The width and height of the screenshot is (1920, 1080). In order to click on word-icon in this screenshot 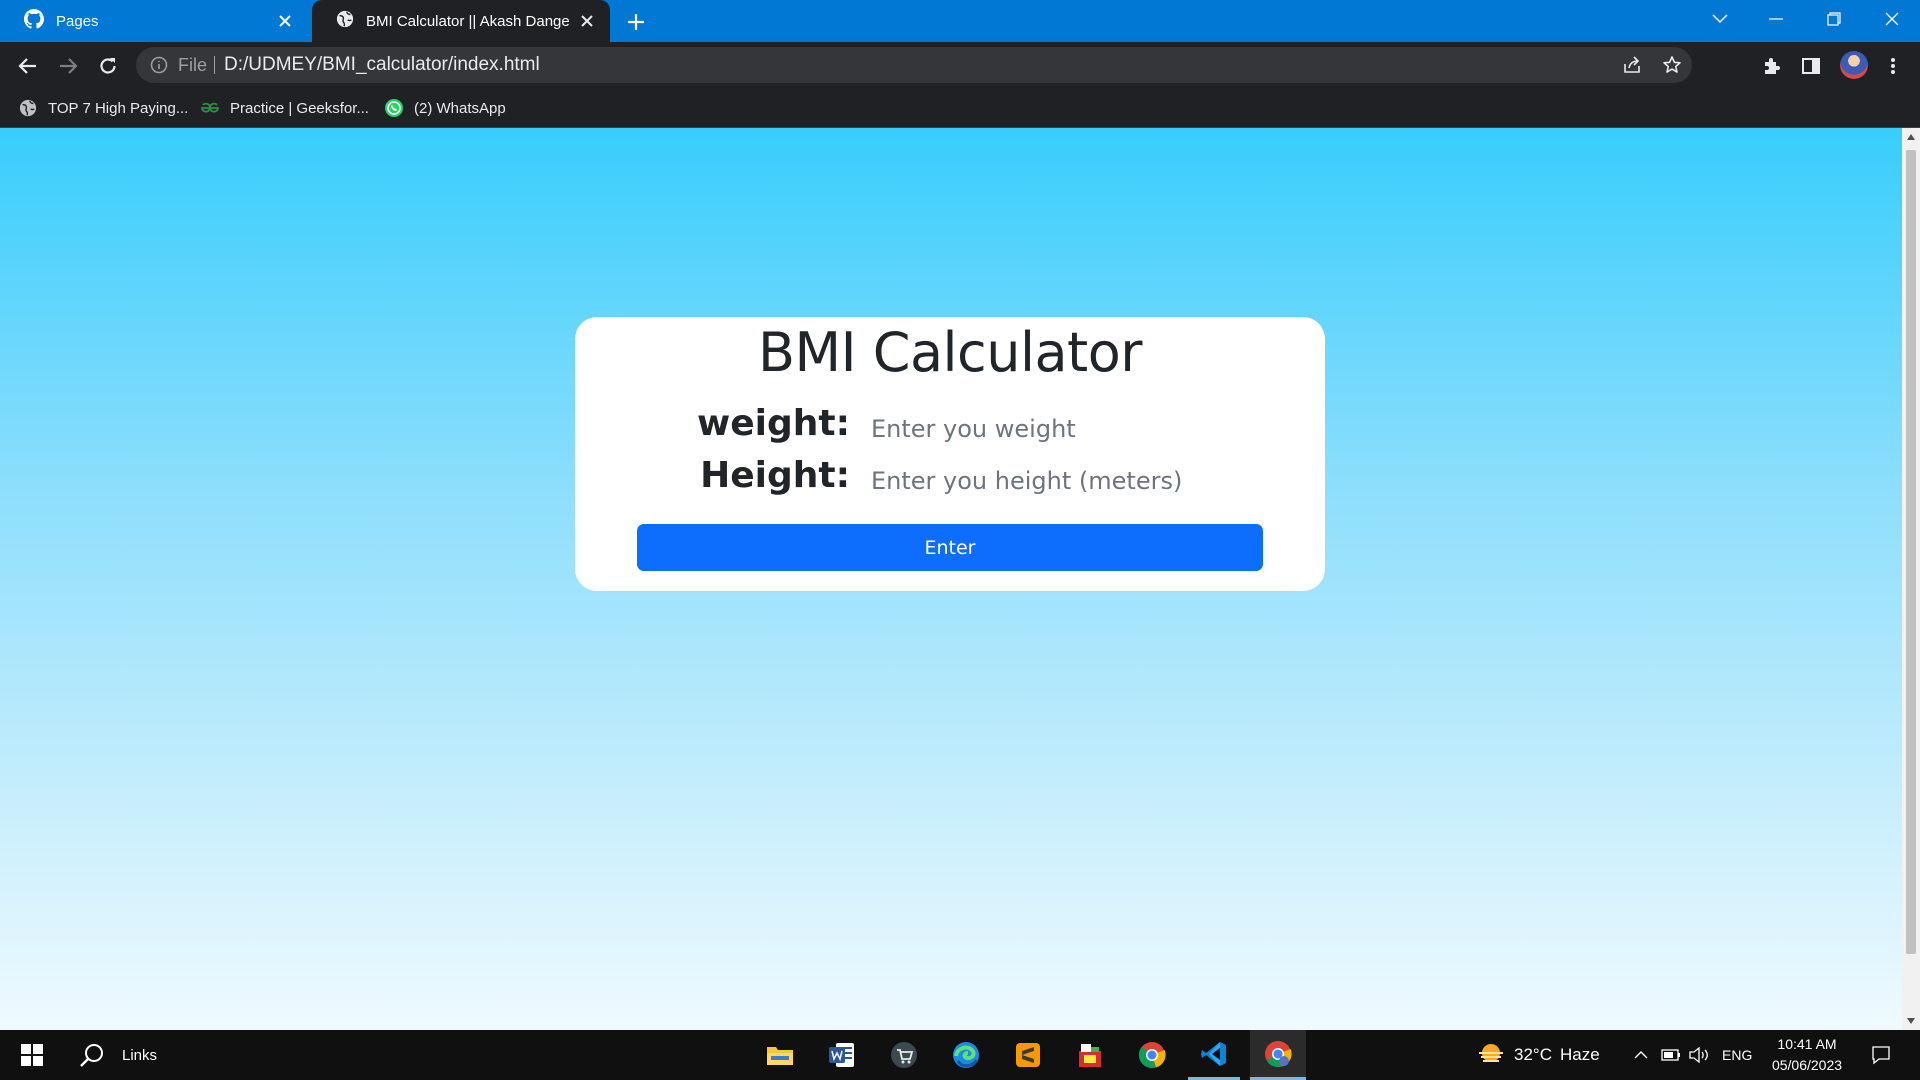, I will do `click(842, 1055)`.